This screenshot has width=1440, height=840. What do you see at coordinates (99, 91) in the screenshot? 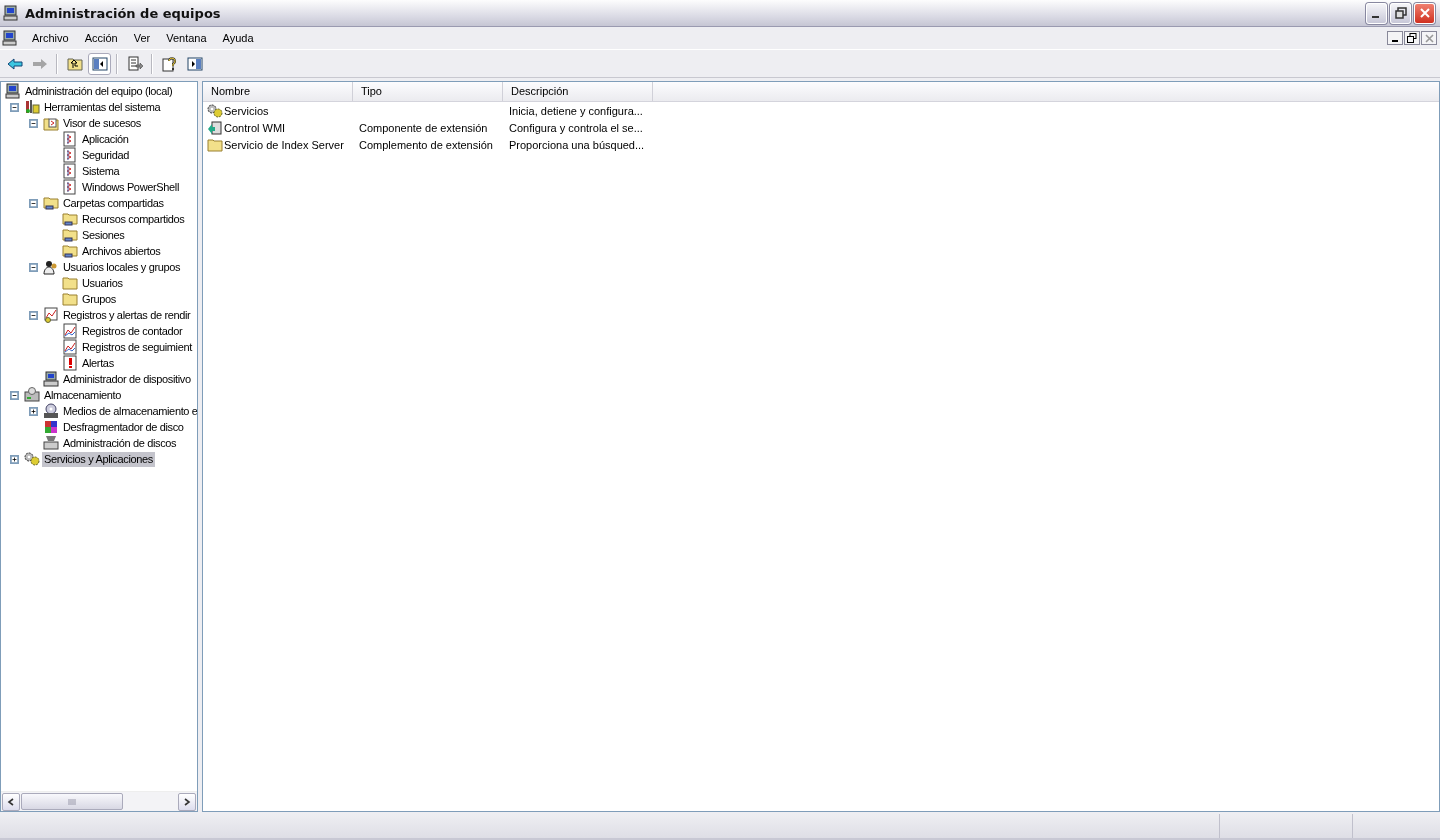
I see `tree-item: Administración del equipo (local)` at bounding box center [99, 91].